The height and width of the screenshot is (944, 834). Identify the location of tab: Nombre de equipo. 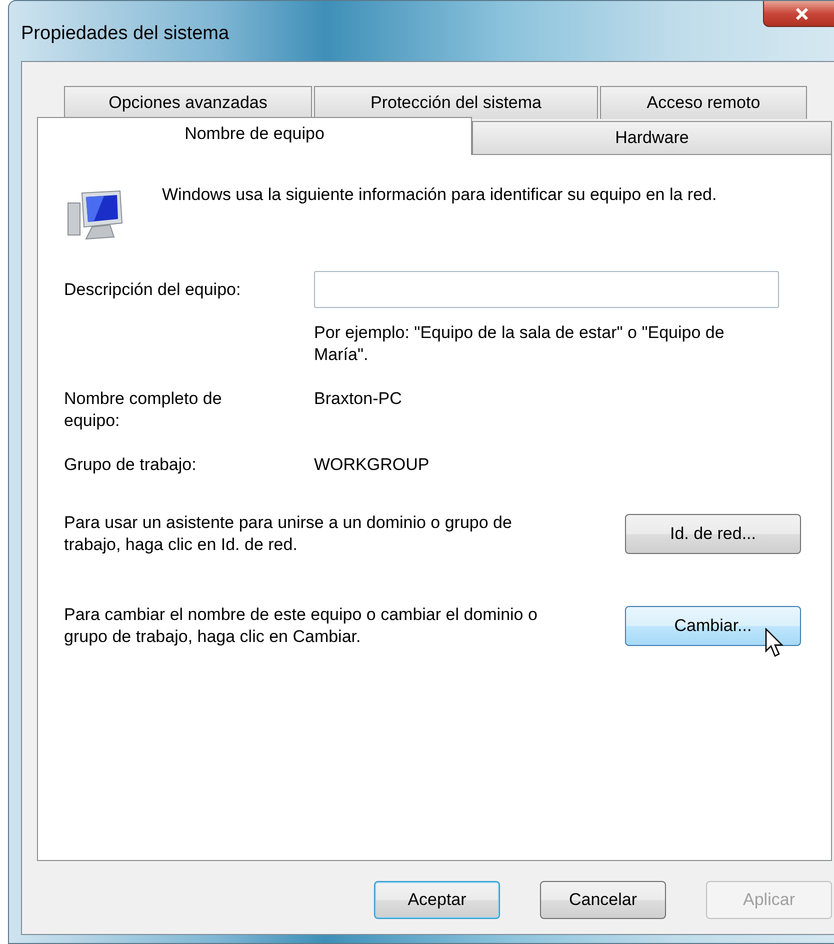
(254, 136).